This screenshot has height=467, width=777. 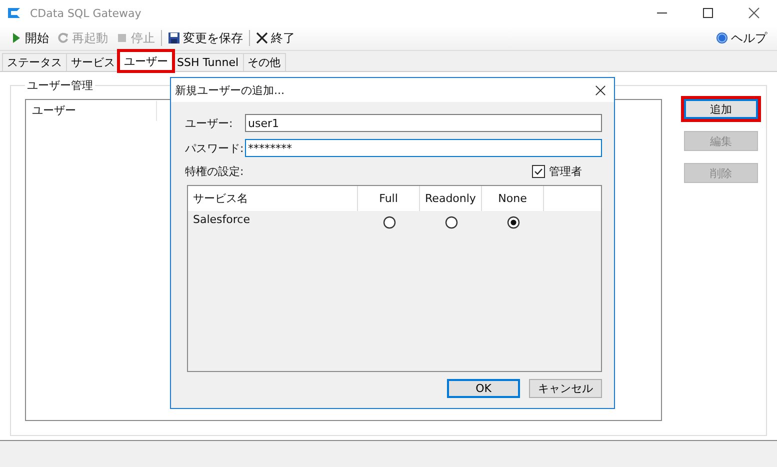 What do you see at coordinates (14, 13) in the screenshot?
I see `app-logo-icon` at bounding box center [14, 13].